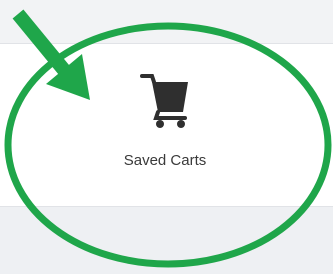 Image resolution: width=333 pixels, height=274 pixels. Describe the element at coordinates (165, 160) in the screenshot. I see `saved-carts-label: Saved Carts` at that location.